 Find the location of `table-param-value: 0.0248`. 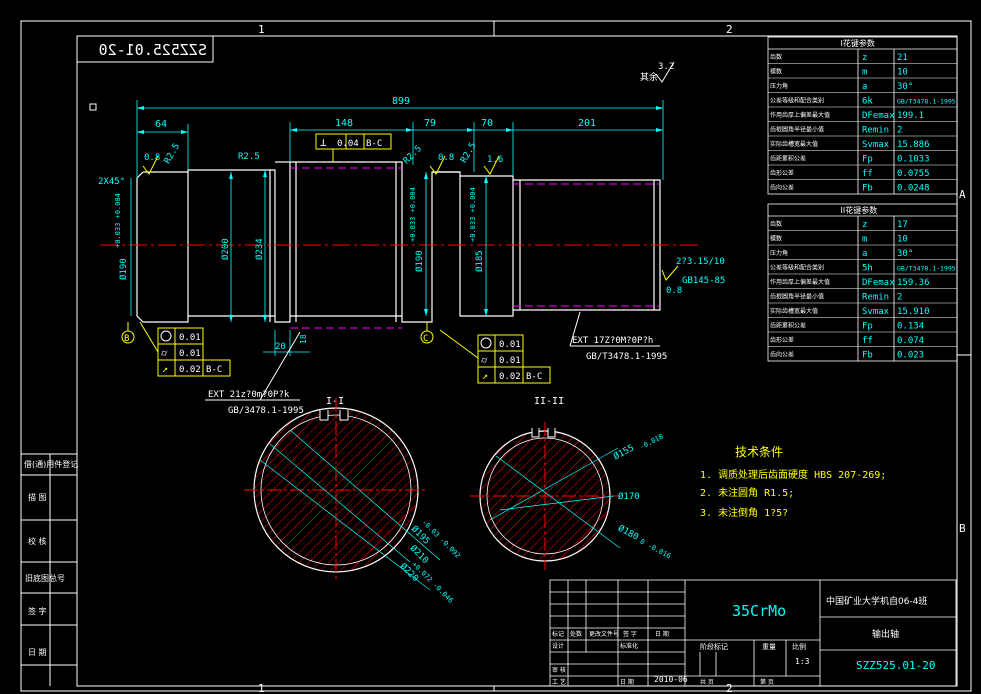

table-param-value: 0.0248 is located at coordinates (913, 189).